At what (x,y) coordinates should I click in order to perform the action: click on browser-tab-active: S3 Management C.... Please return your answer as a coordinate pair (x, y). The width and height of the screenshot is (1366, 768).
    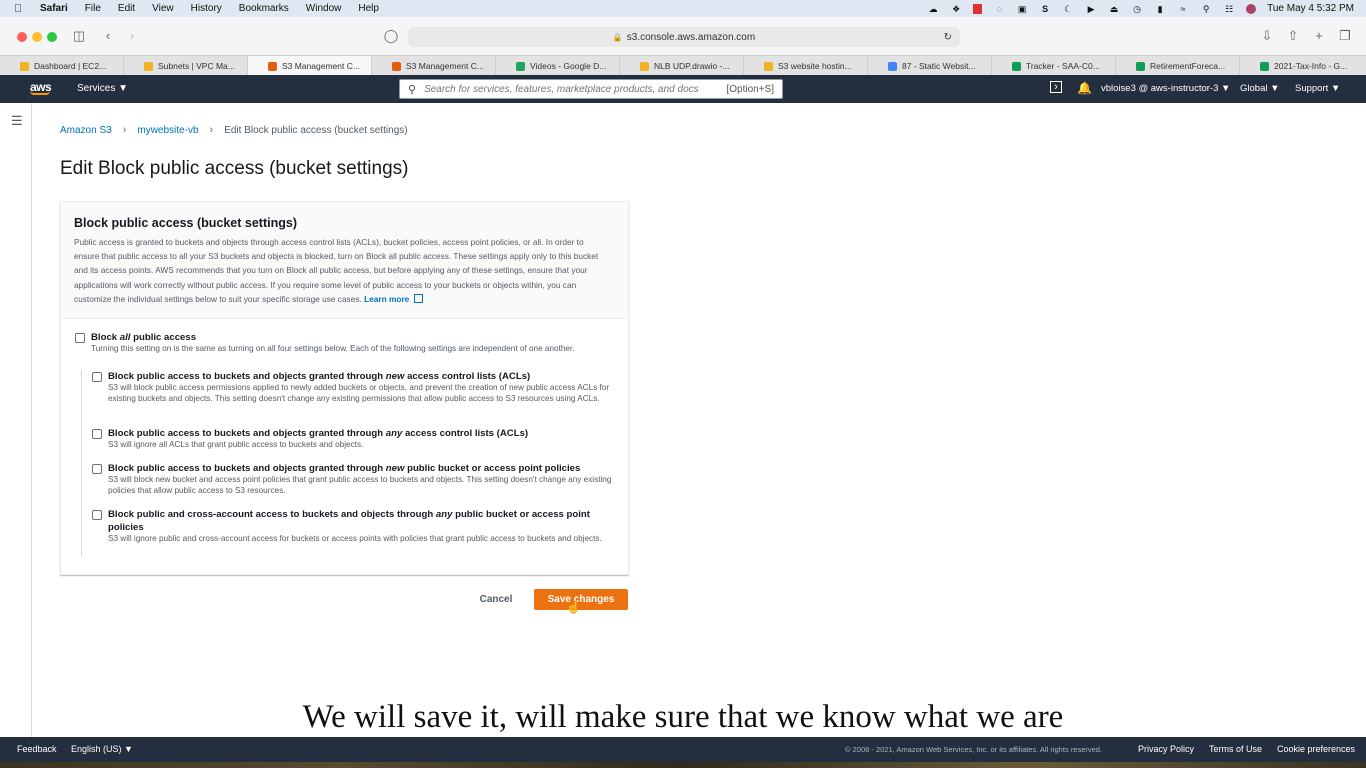
    Looking at the image, I should click on (310, 66).